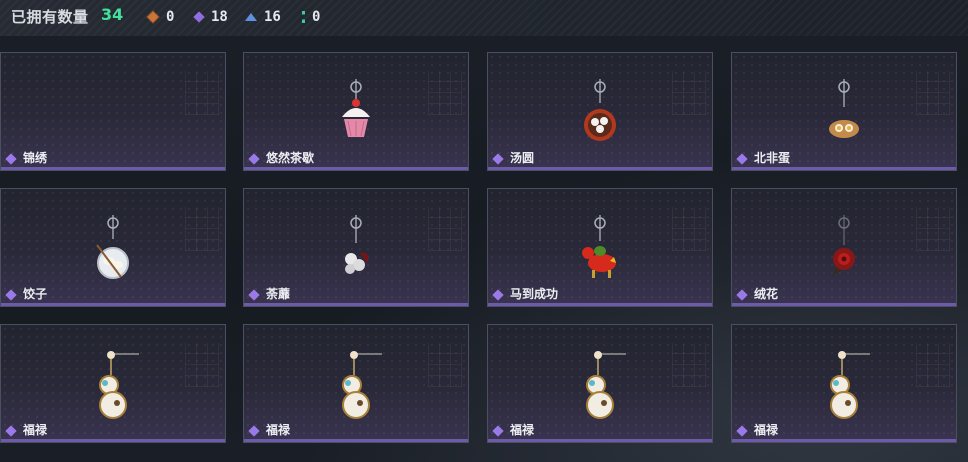 The image size is (968, 462). I want to click on item-card: 马到成功, so click(600, 247).